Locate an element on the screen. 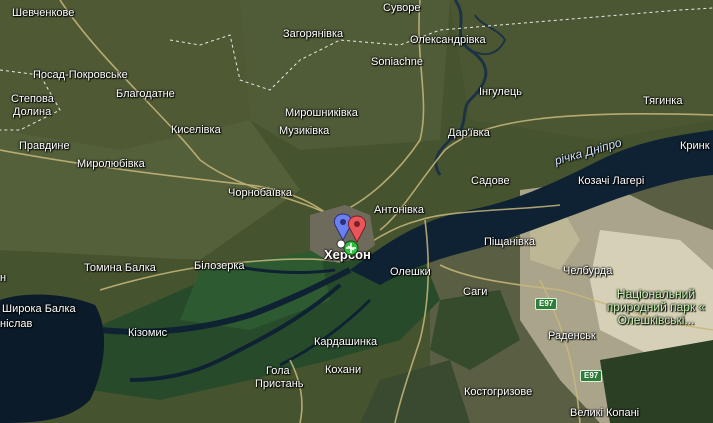  place-label: Антонівка is located at coordinates (399, 210).